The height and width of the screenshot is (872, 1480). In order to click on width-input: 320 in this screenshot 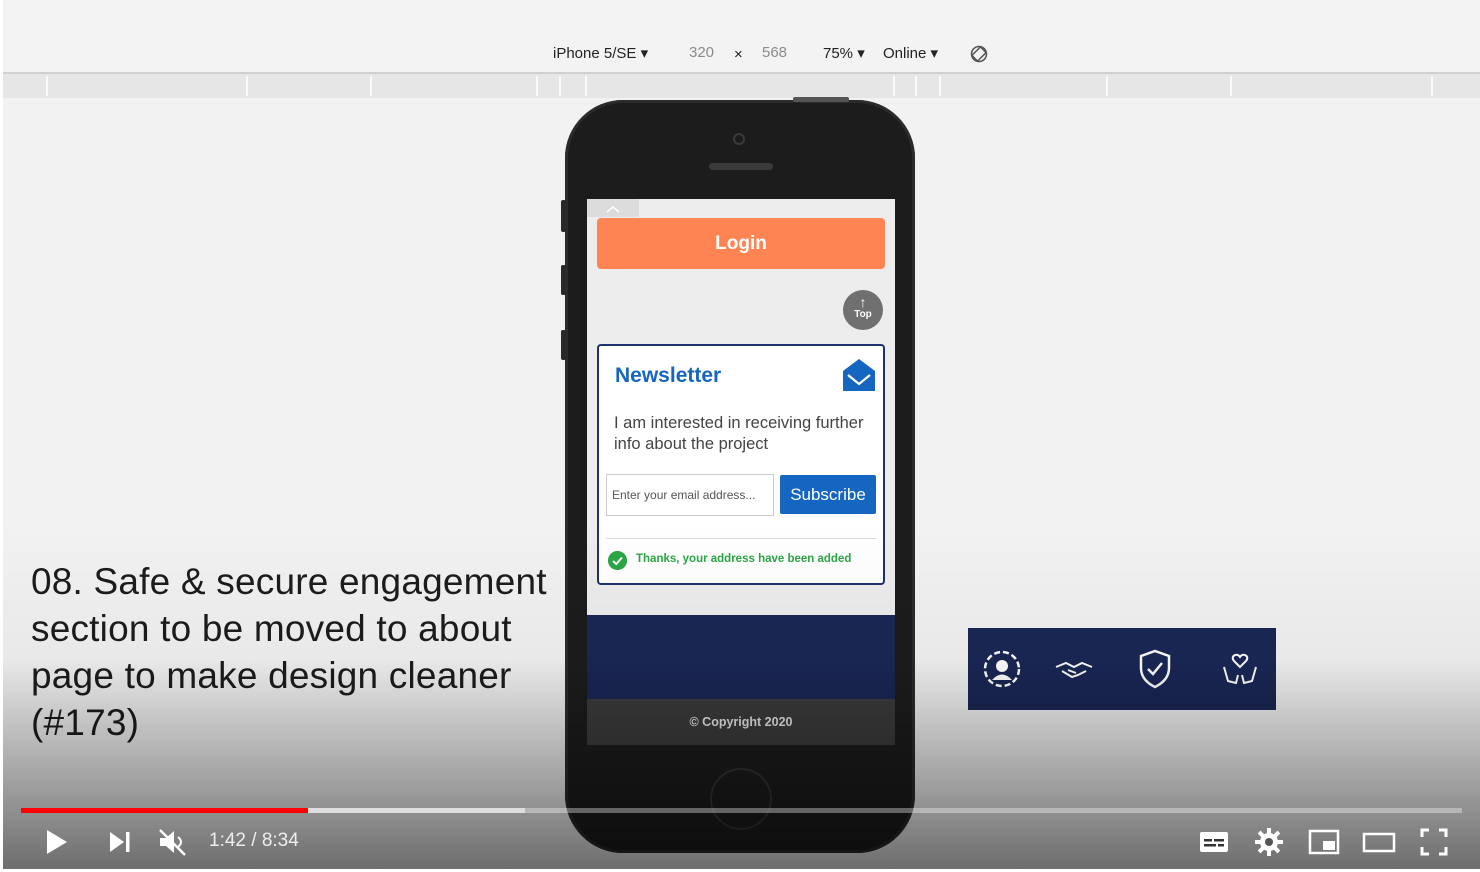, I will do `click(701, 52)`.